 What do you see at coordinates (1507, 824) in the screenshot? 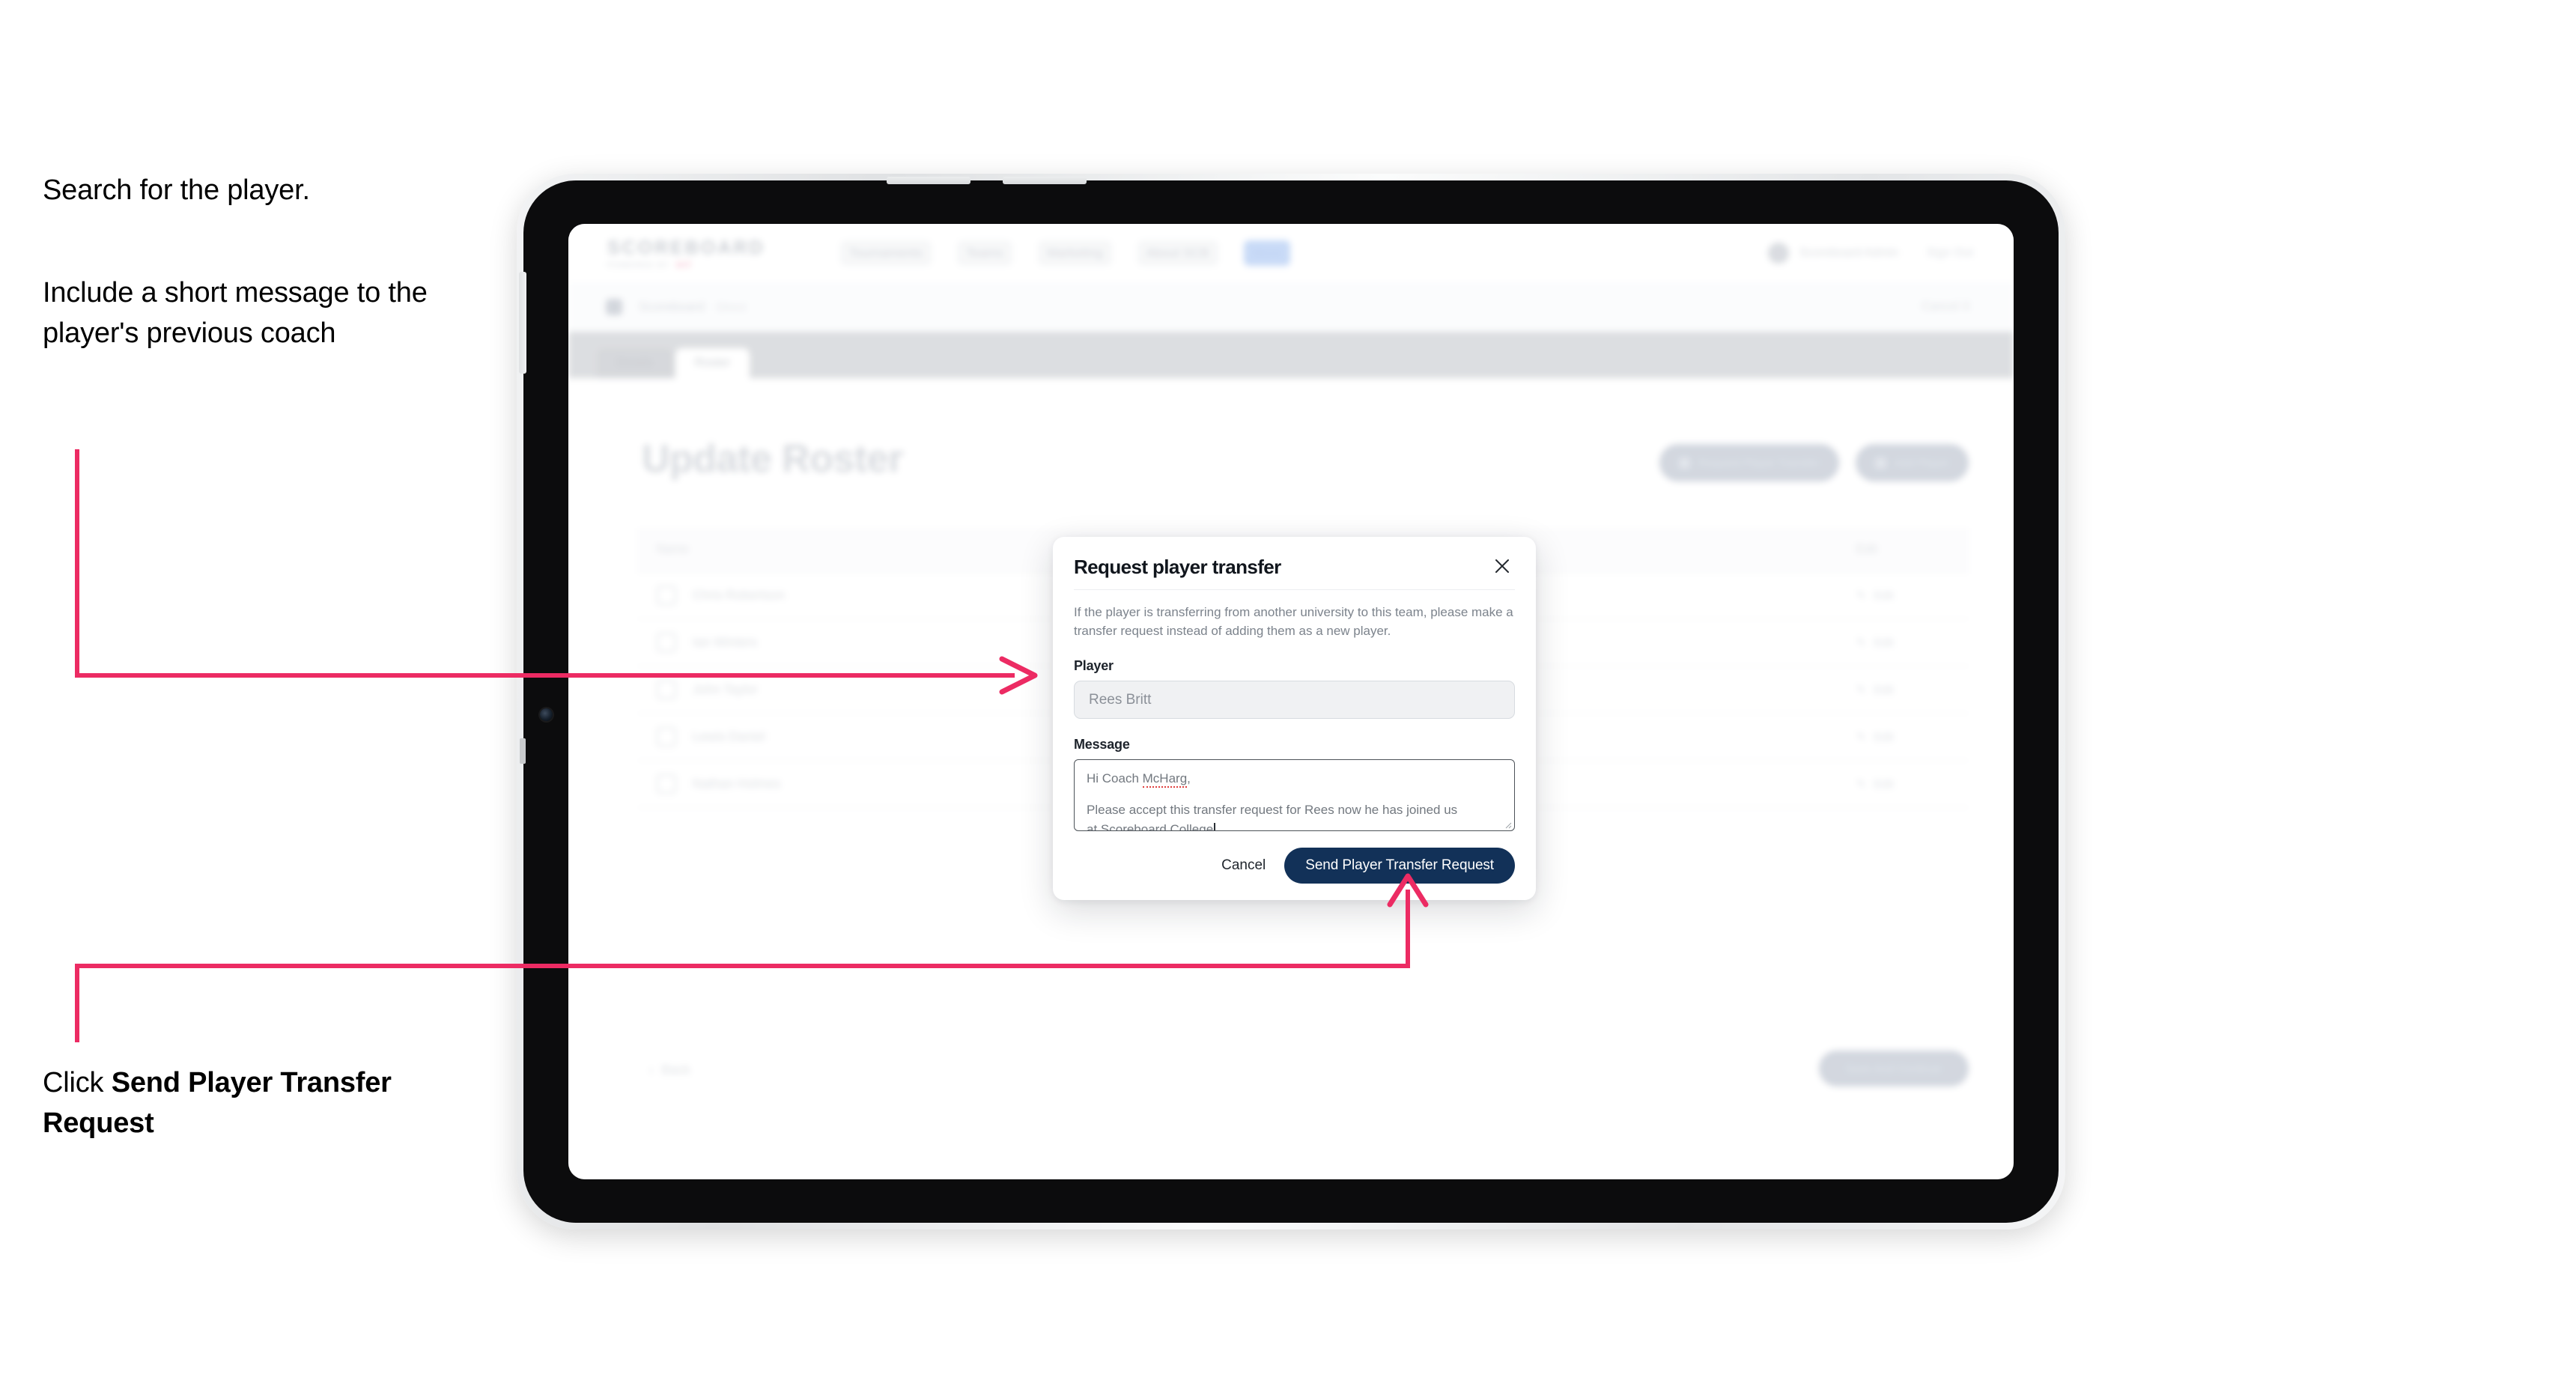
I see `resize-handle-icon` at bounding box center [1507, 824].